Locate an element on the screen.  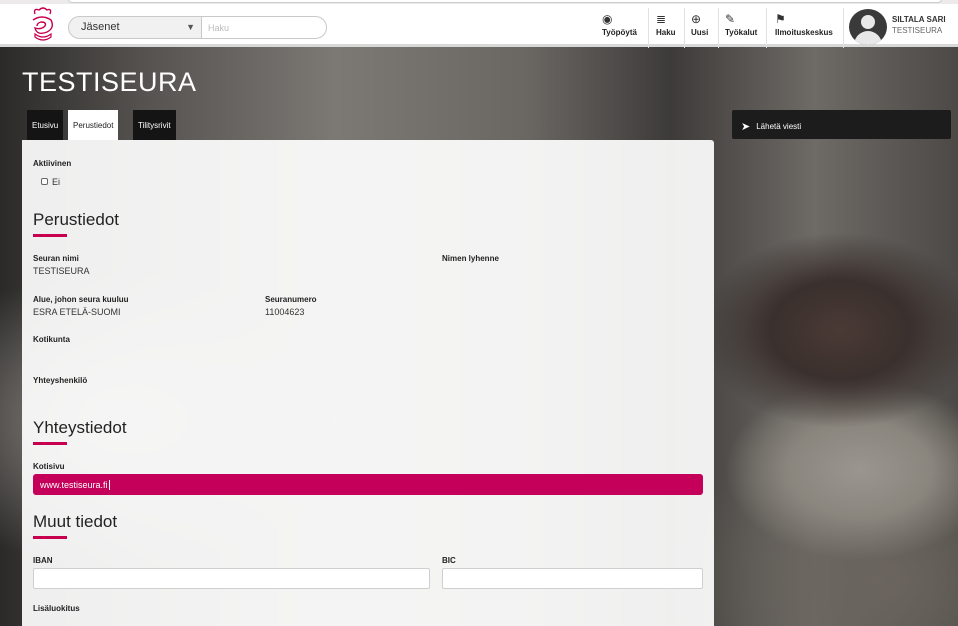
section-title-basic: Perustiedot is located at coordinates (76, 219).